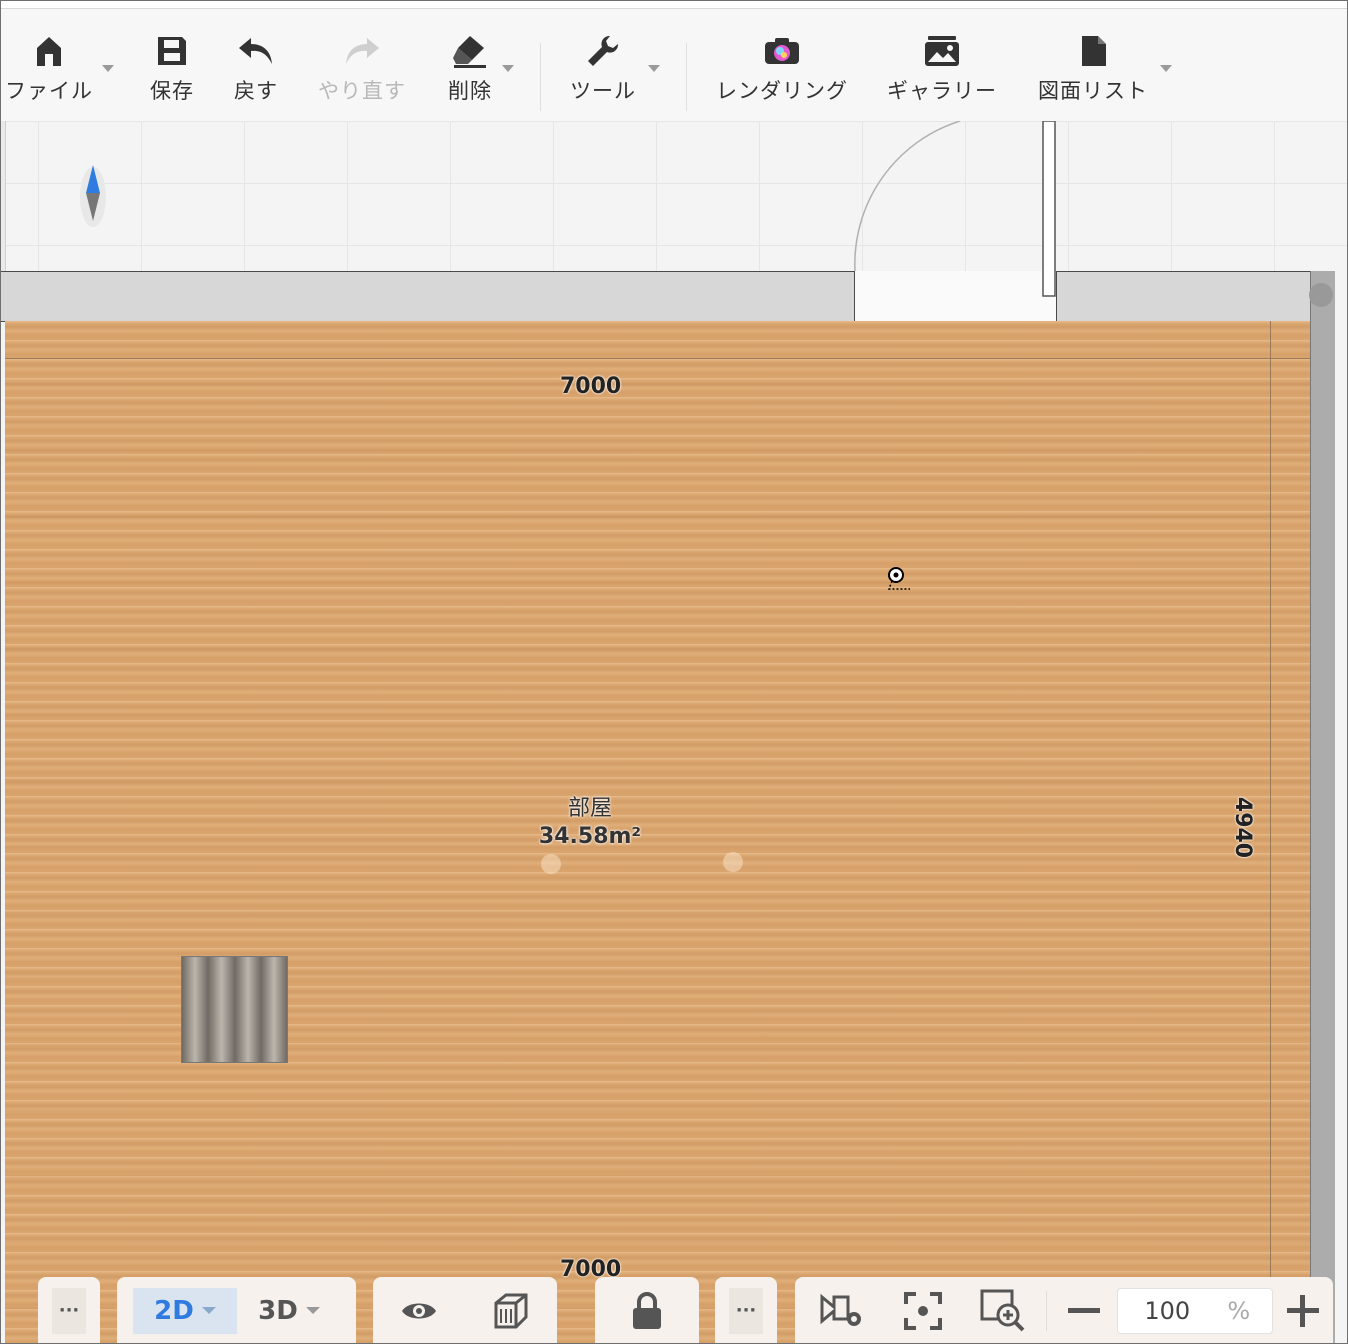  Describe the element at coordinates (470, 51) in the screenshot. I see `eraser-icon` at that location.